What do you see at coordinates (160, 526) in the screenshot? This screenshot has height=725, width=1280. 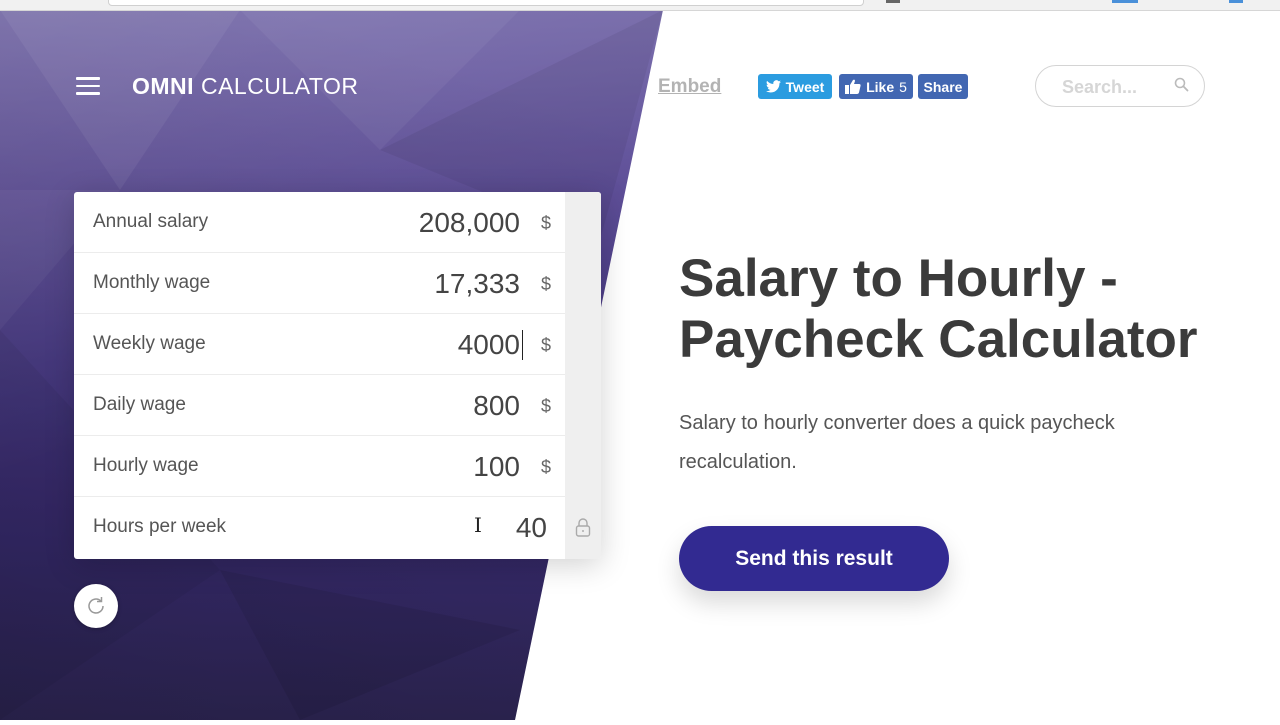 I see `field-label: Hours per week` at bounding box center [160, 526].